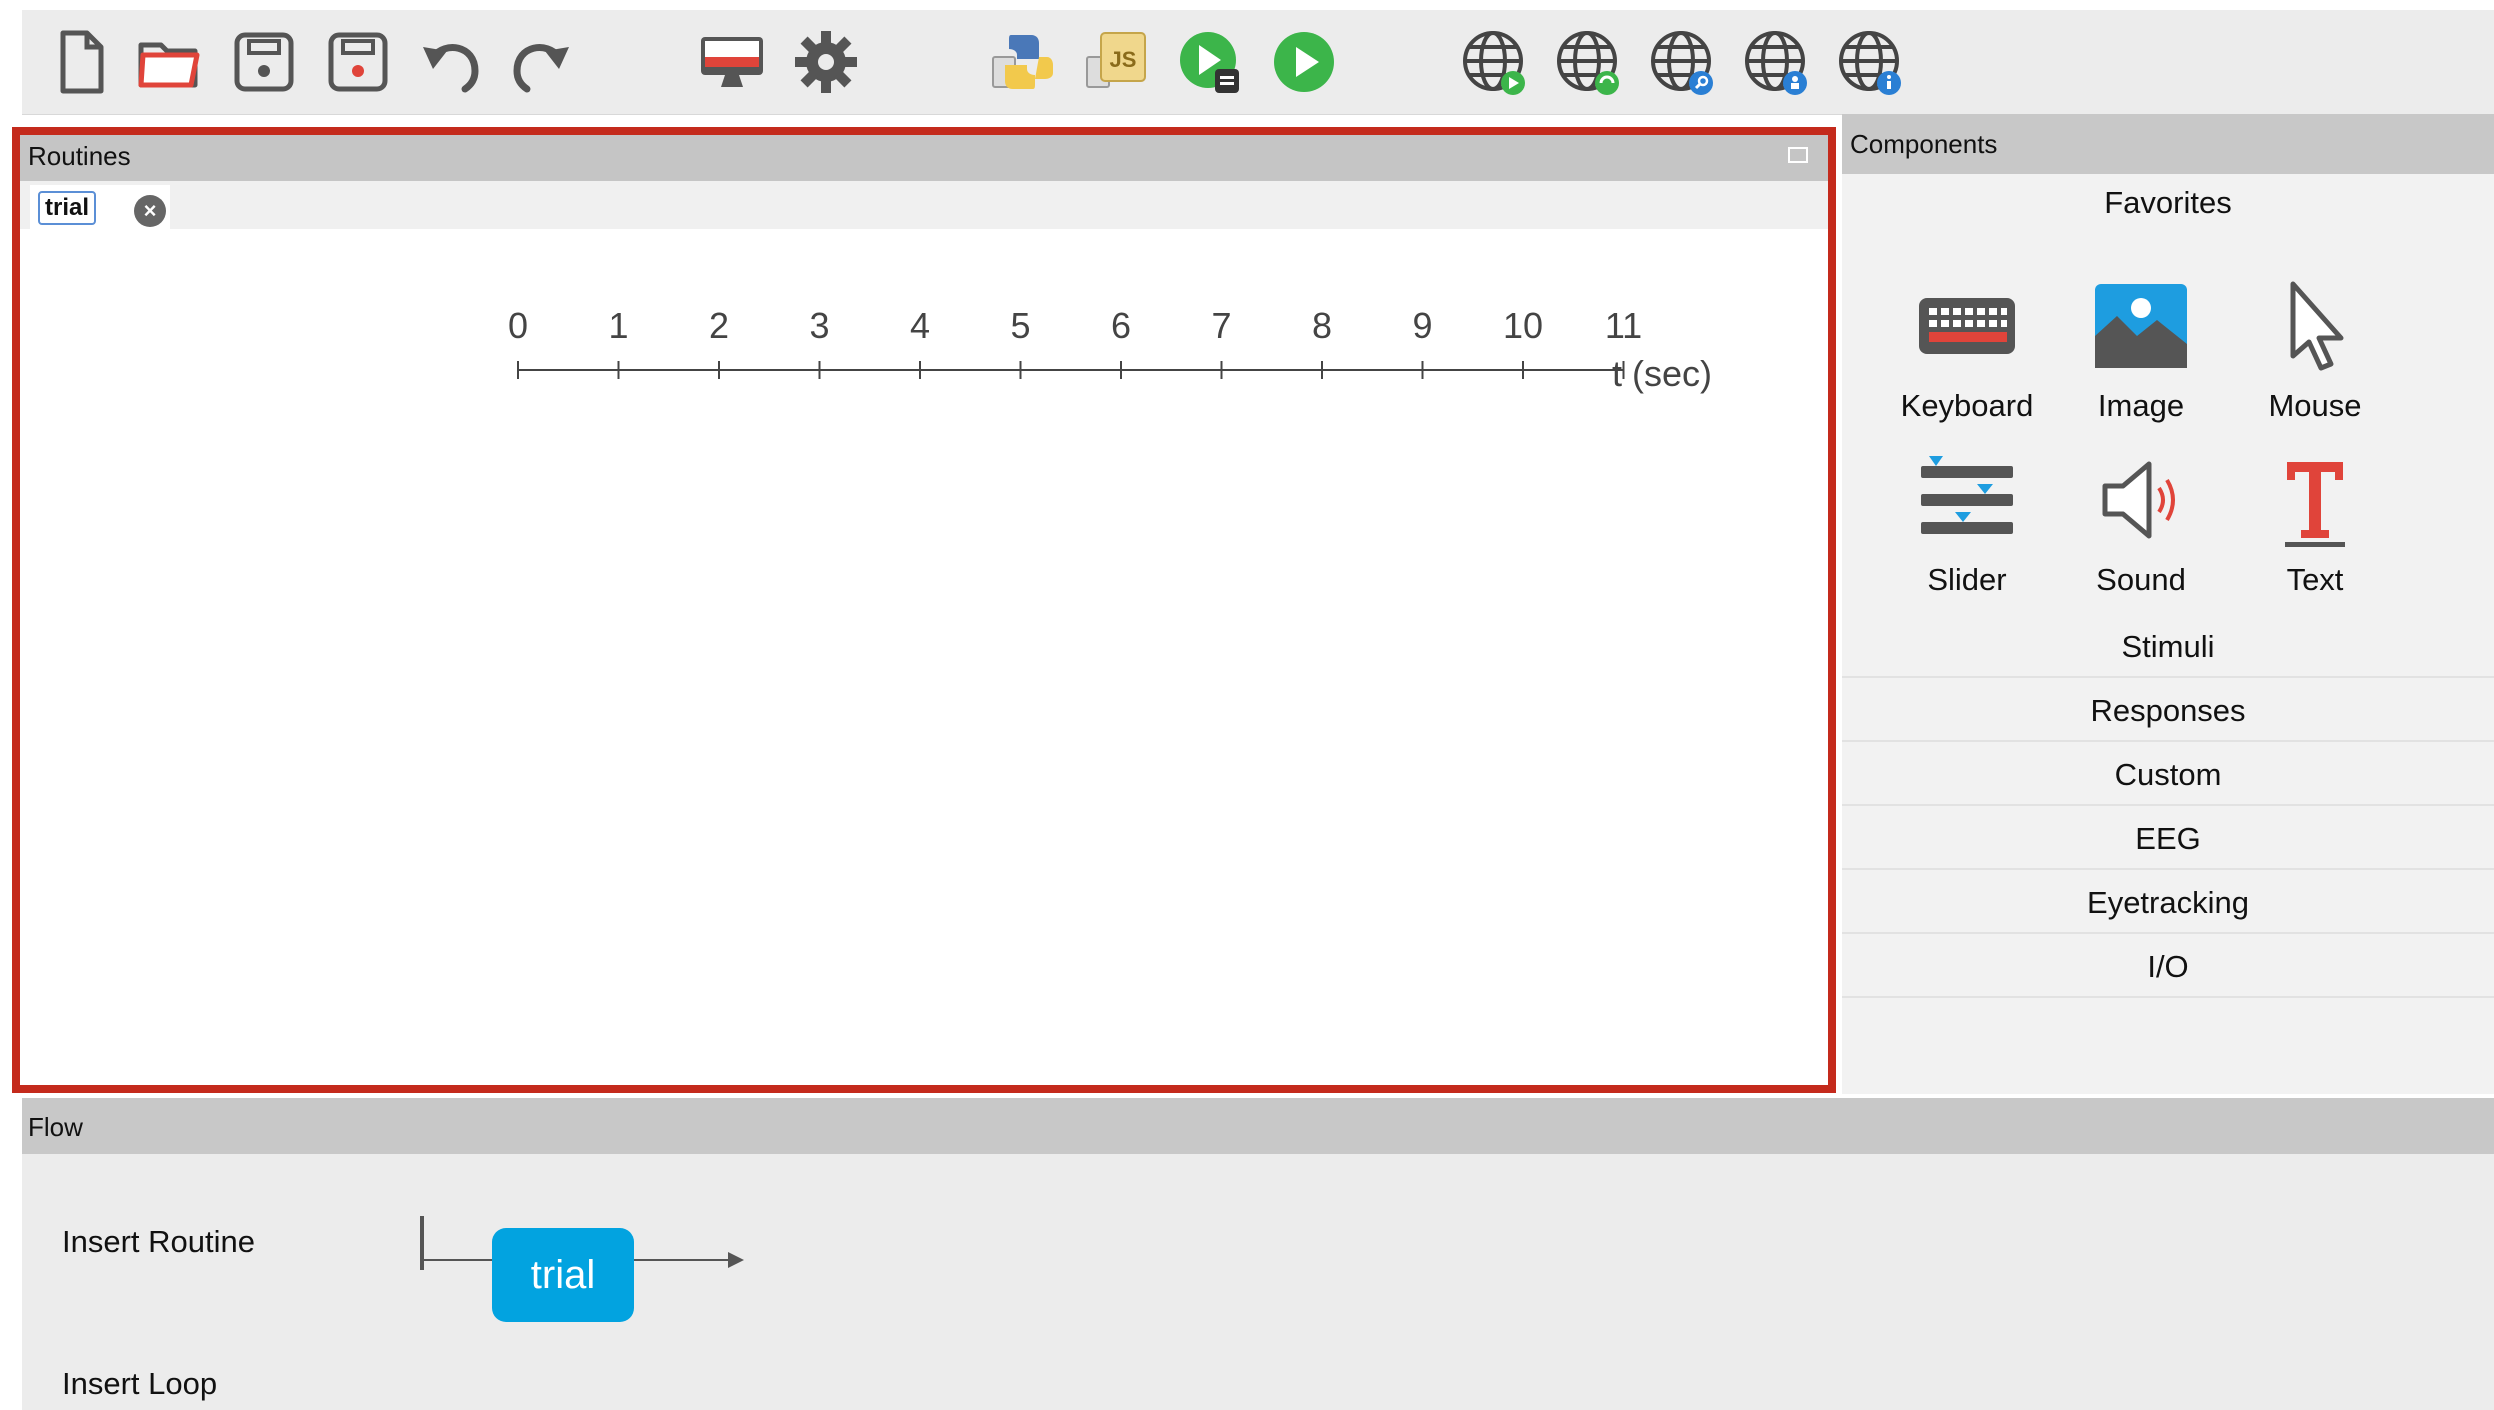 This screenshot has height=1410, width=2494. What do you see at coordinates (2168, 648) in the screenshot?
I see `category-stimuli: Stimuli` at bounding box center [2168, 648].